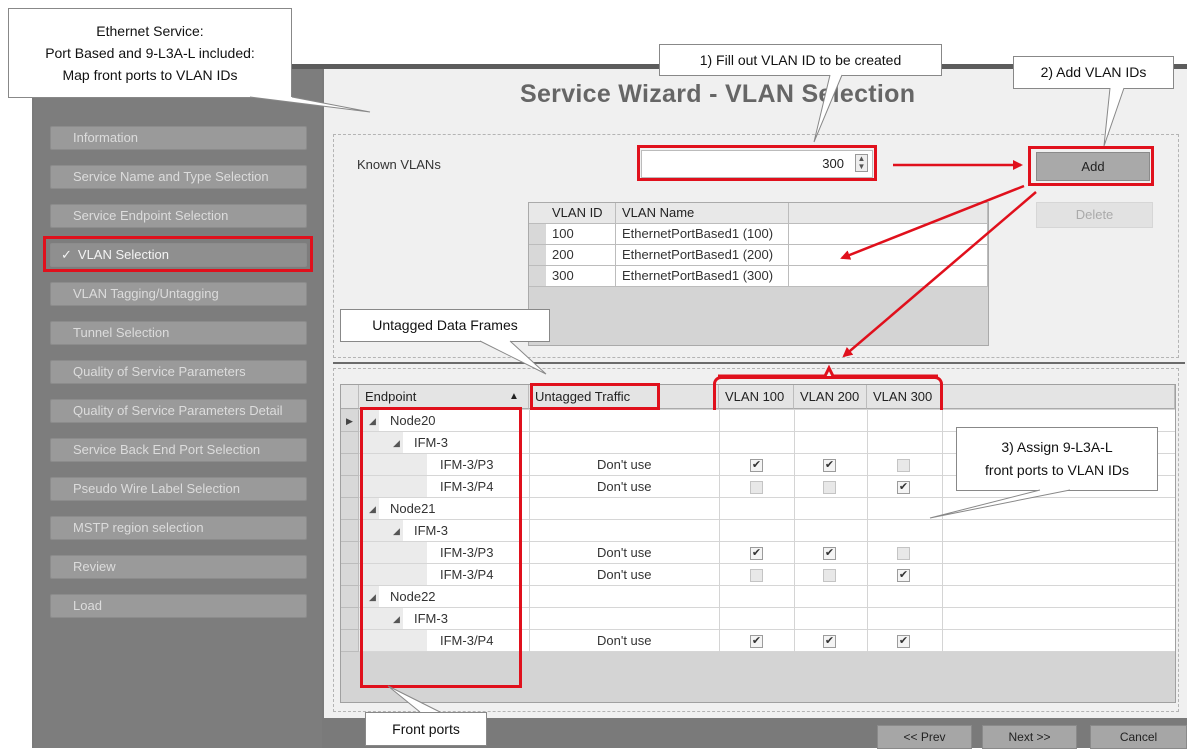 Image resolution: width=1187 pixels, height=749 pixels. Describe the element at coordinates (939, 274) in the screenshot. I see `arrow-add-to-grid` at that location.